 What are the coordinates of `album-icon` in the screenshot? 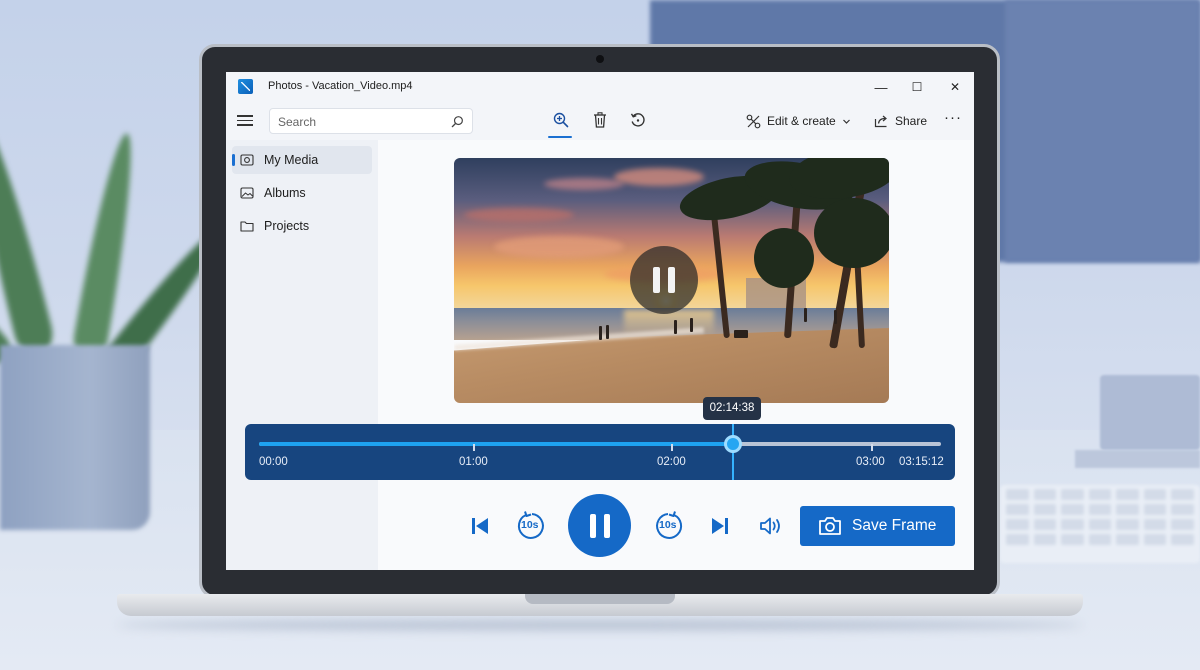 It's located at (247, 193).